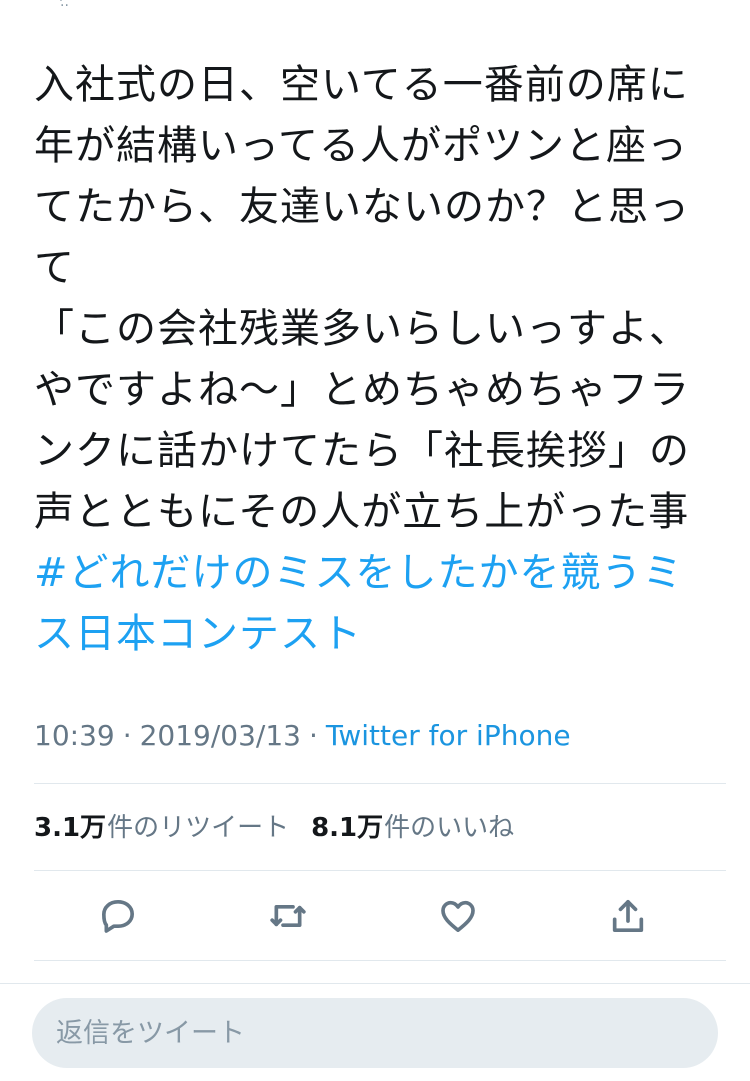 The image size is (750, 1081). What do you see at coordinates (449, 828) in the screenshot?
I see `like-label: 件のいいね` at bounding box center [449, 828].